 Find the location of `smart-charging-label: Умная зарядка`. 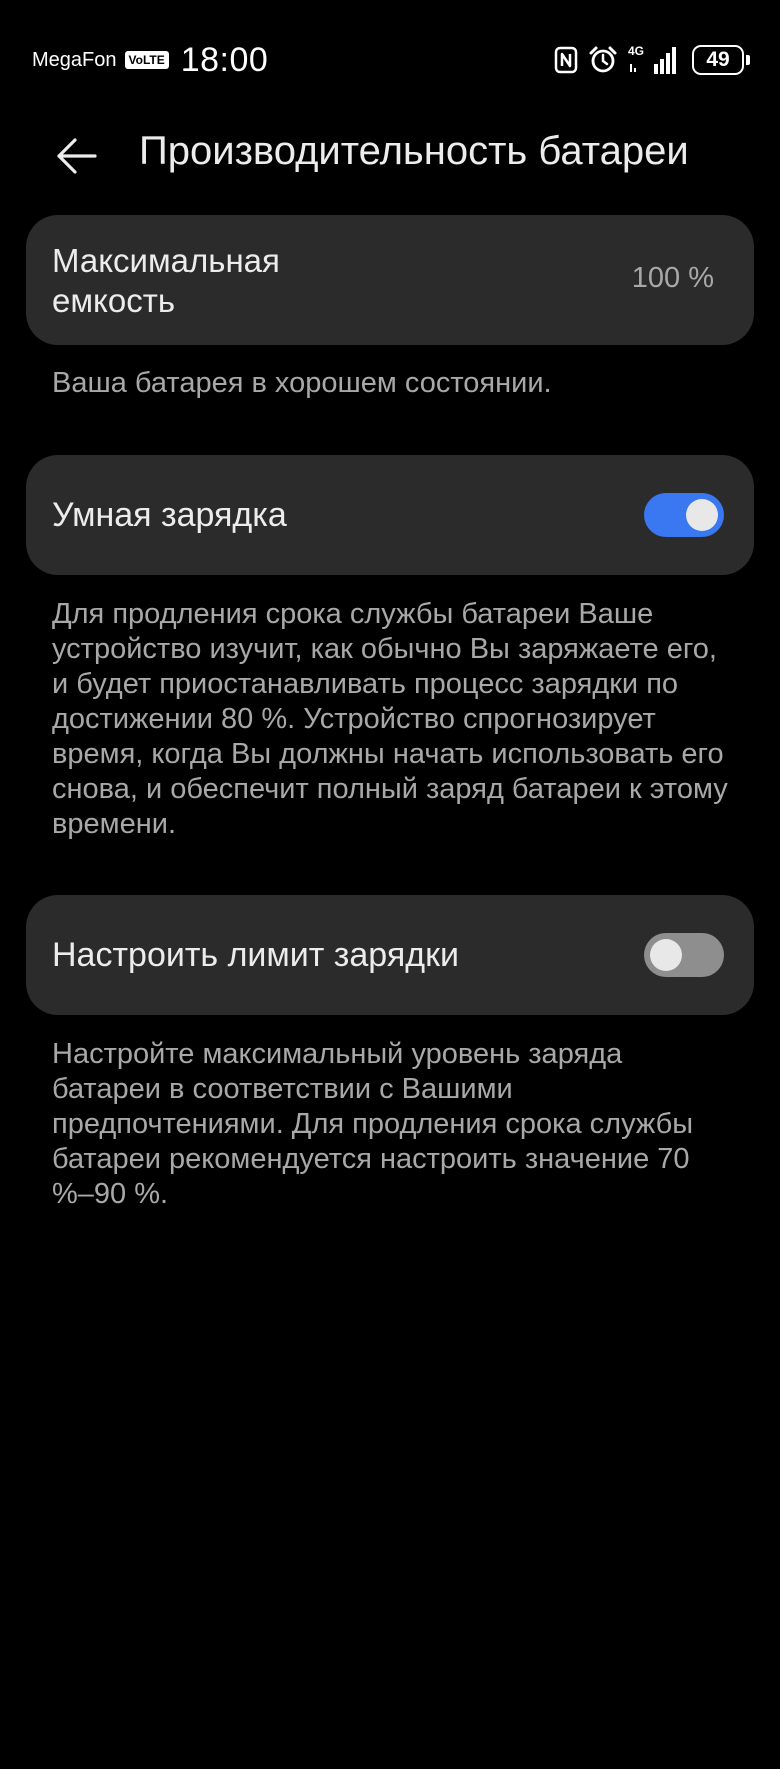

smart-charging-label: Умная зарядка is located at coordinates (169, 514).